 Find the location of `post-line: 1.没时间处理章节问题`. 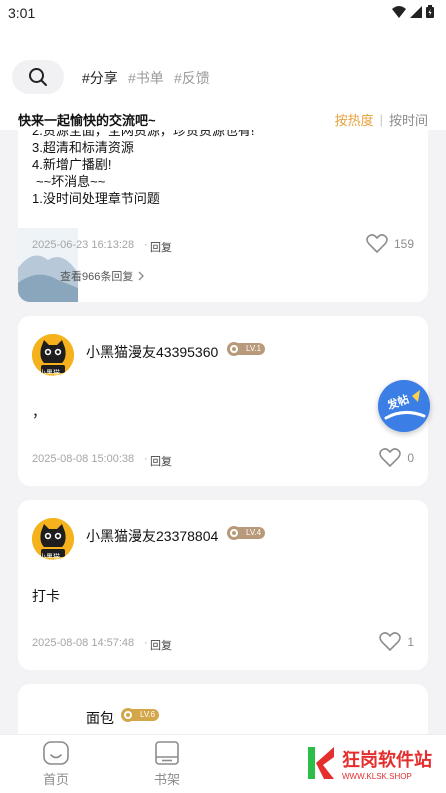

post-line: 1.没时间处理章节问题 is located at coordinates (96, 198).